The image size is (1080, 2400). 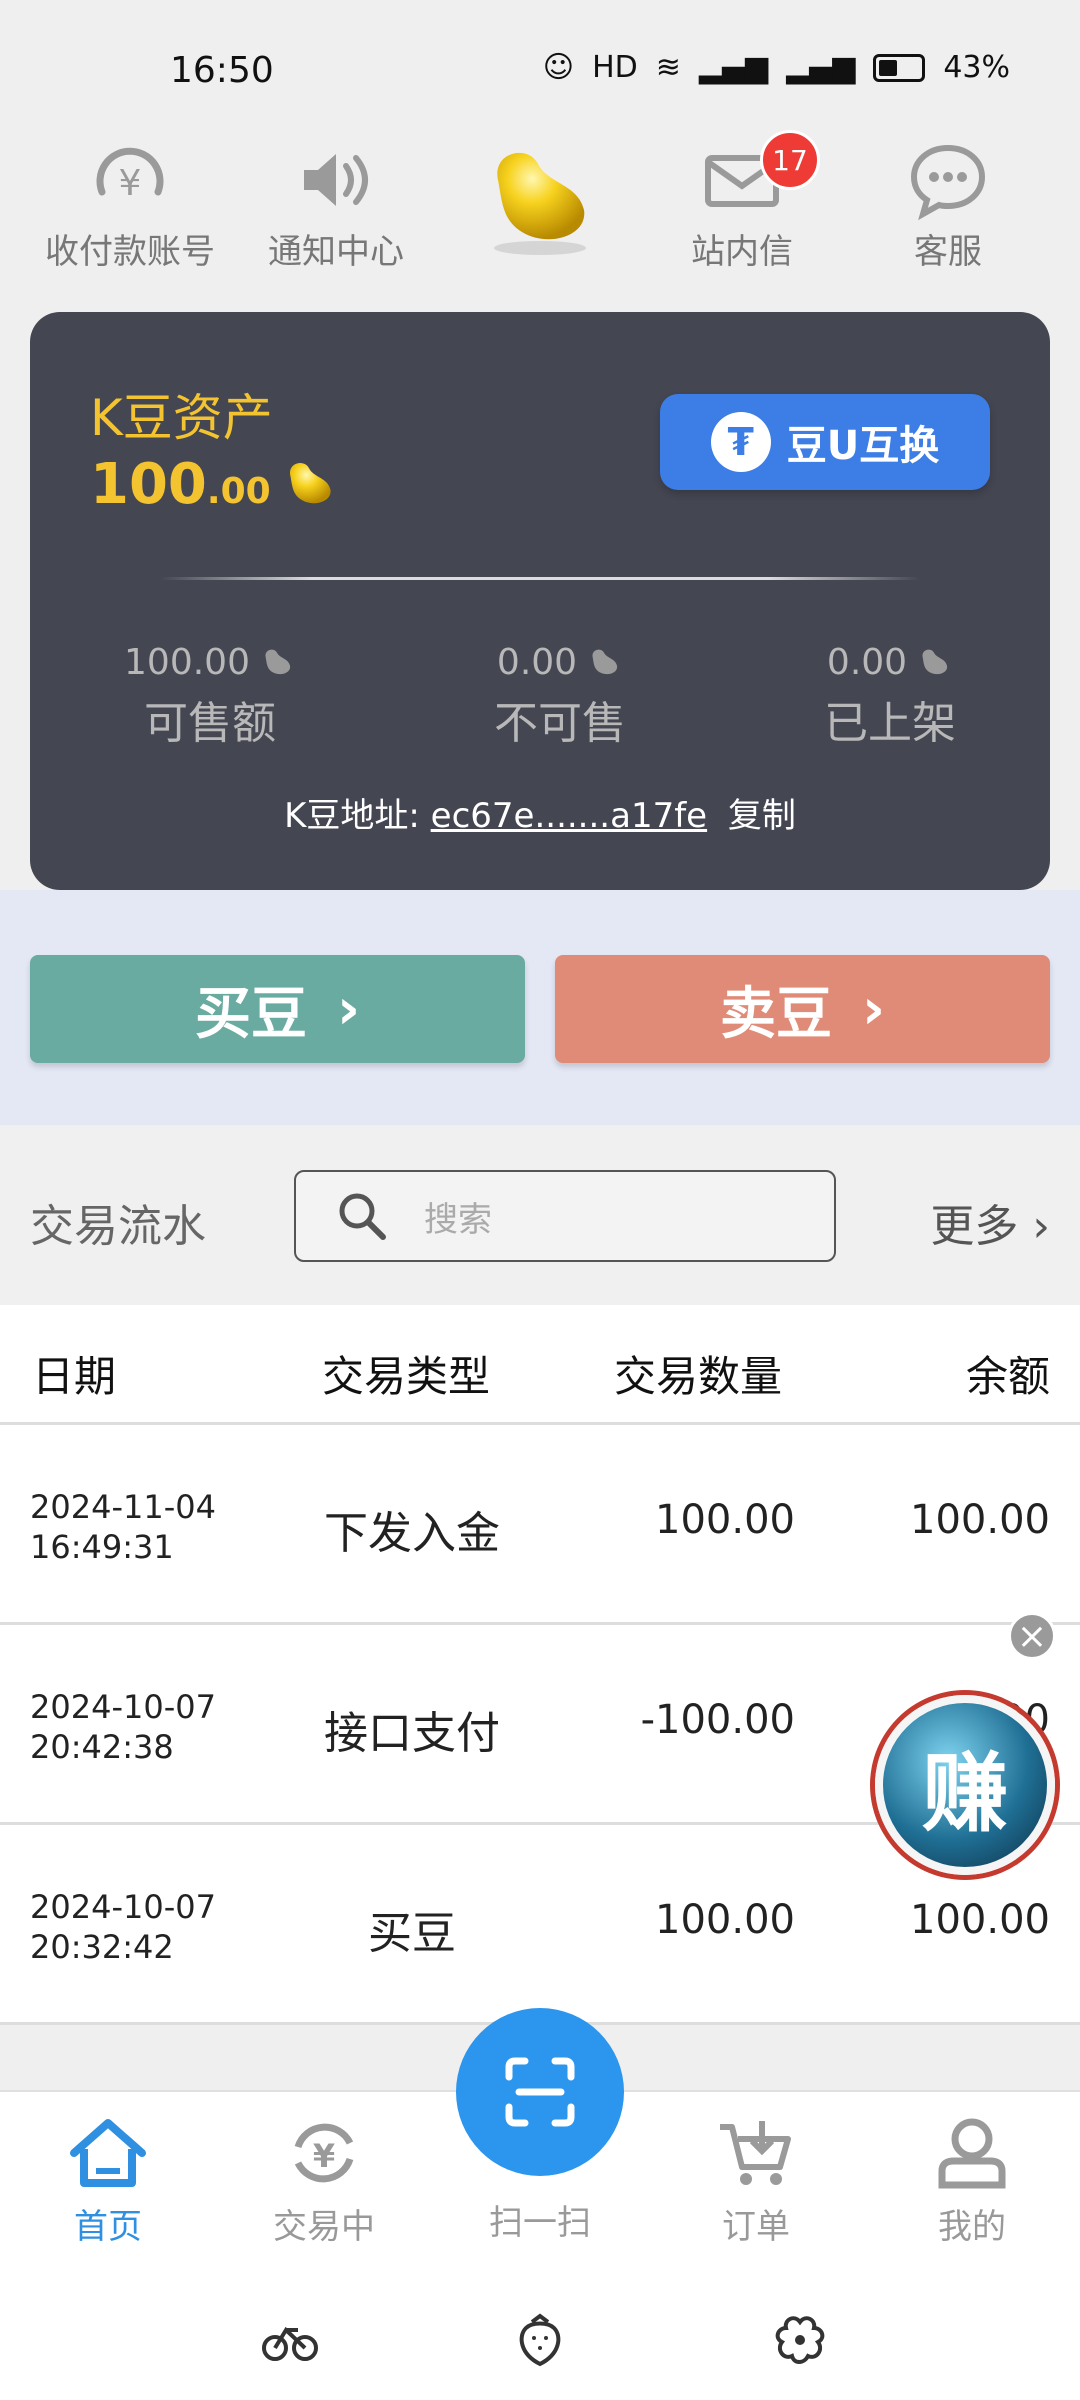 What do you see at coordinates (821, 67) in the screenshot?
I see `signal-5g-icon: ▂▄▆` at bounding box center [821, 67].